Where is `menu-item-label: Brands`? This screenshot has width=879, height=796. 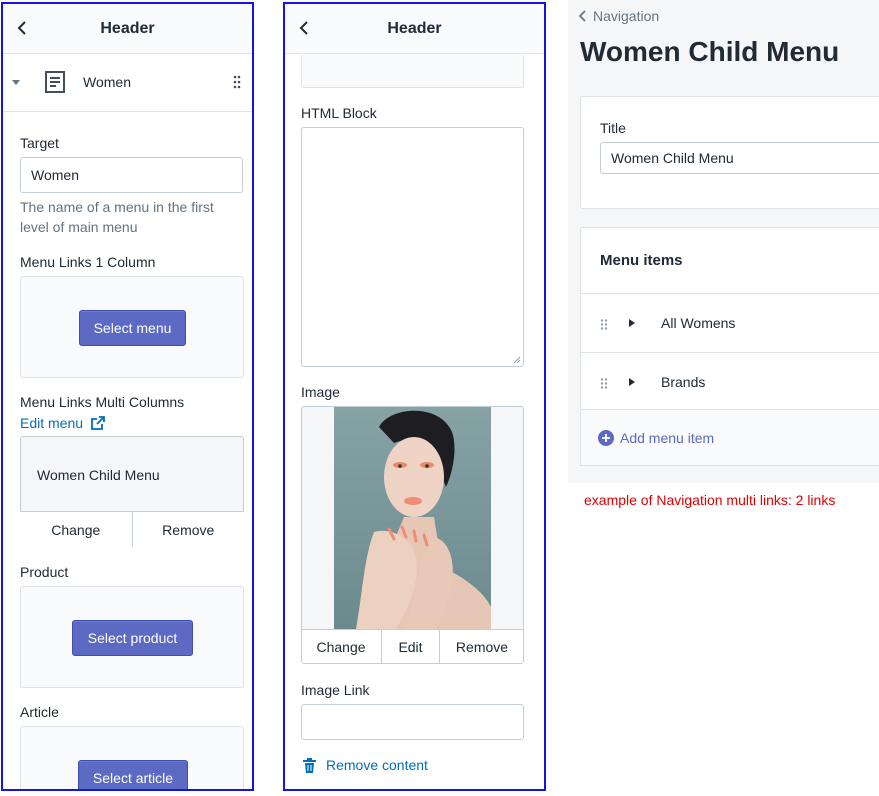 menu-item-label: Brands is located at coordinates (683, 382).